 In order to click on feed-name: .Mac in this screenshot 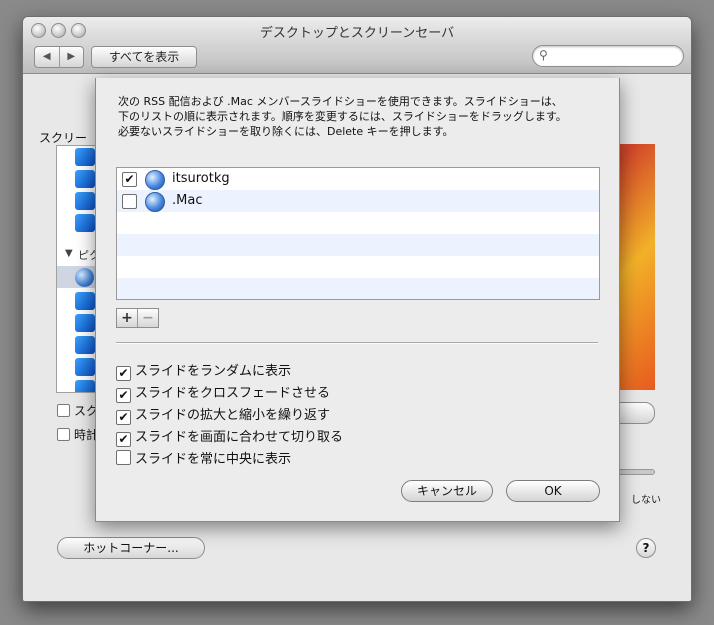, I will do `click(187, 200)`.